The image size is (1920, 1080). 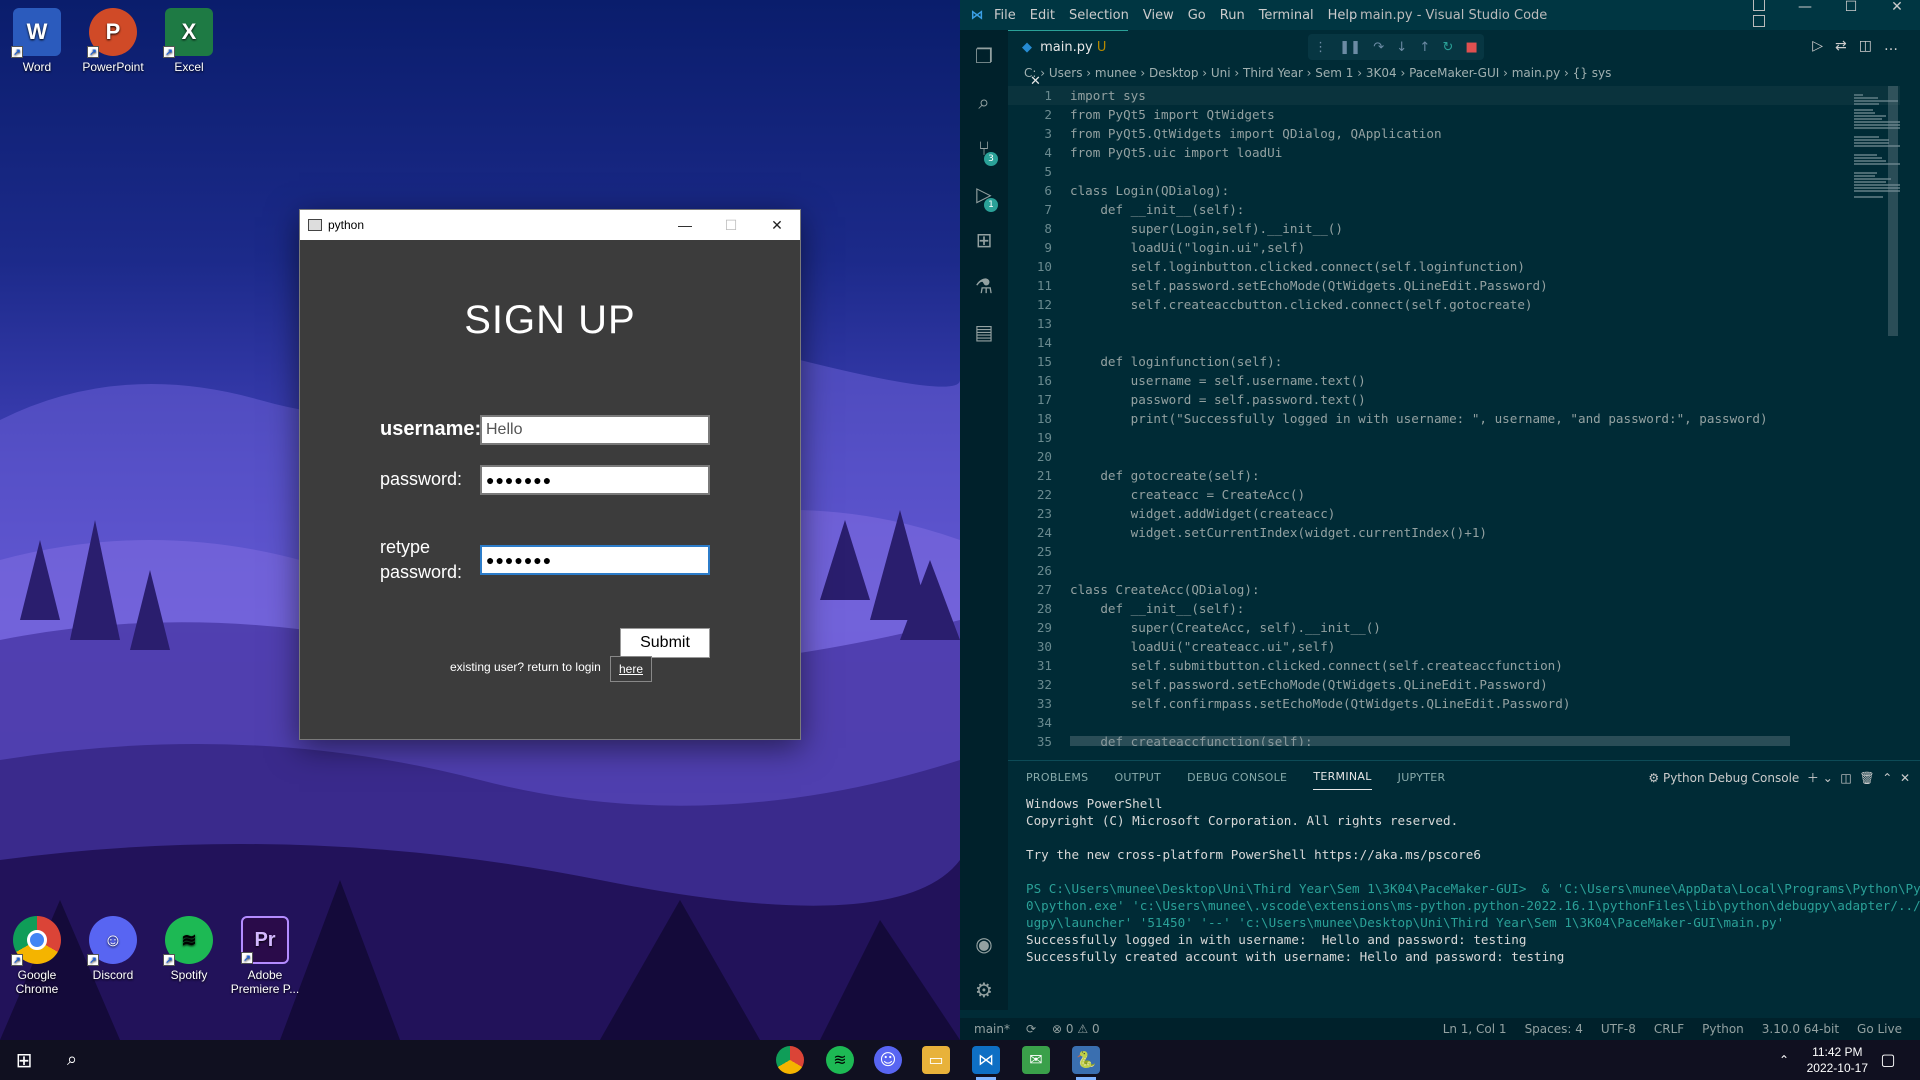 I want to click on show-hidden-icons-icon: ⌃, so click(x=1784, y=1060).